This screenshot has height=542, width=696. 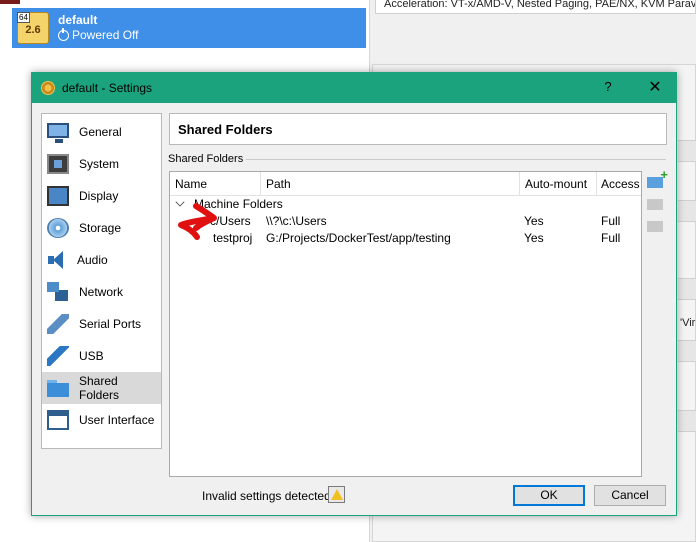 I want to click on nav-item-system: System, so click(x=101, y=164).